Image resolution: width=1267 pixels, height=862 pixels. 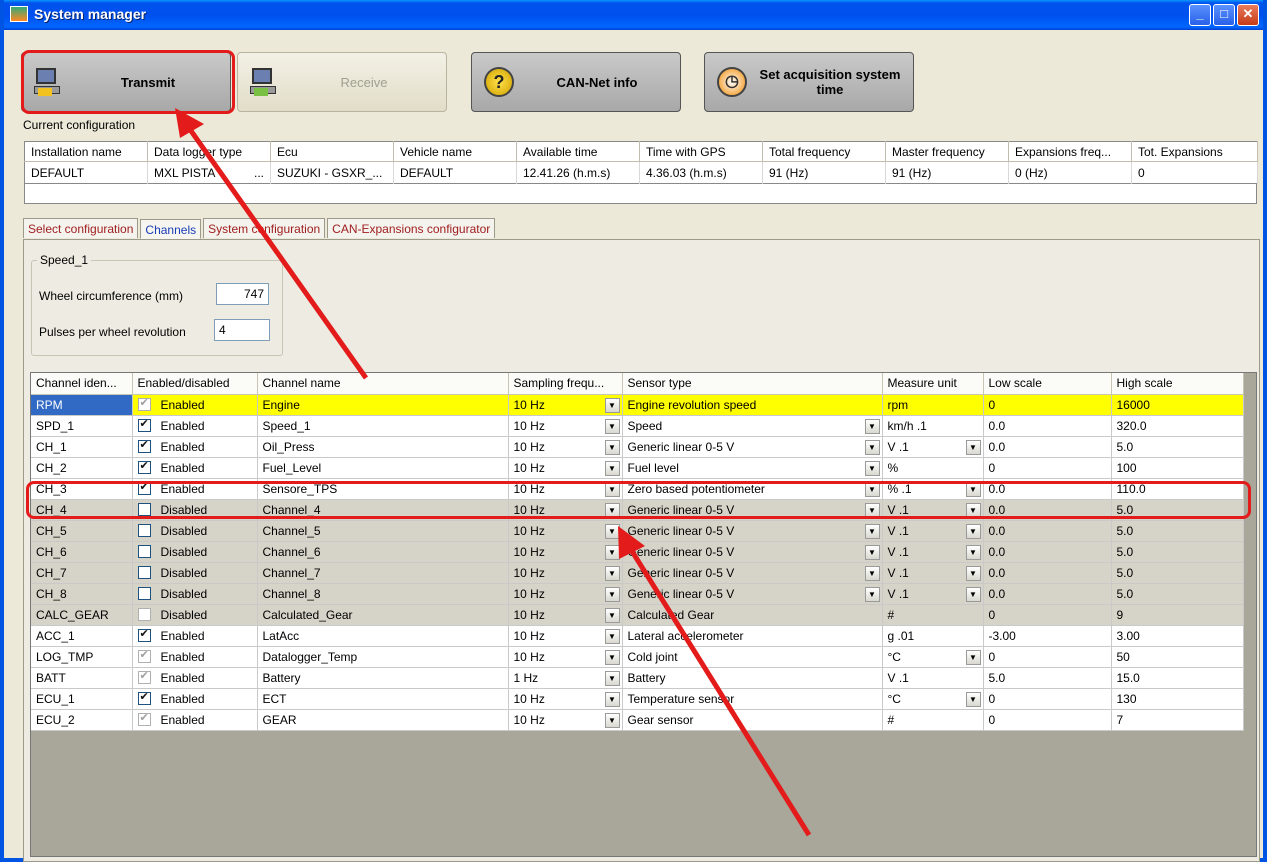 What do you see at coordinates (277, 253) in the screenshot?
I see `arrow-to-transmit` at bounding box center [277, 253].